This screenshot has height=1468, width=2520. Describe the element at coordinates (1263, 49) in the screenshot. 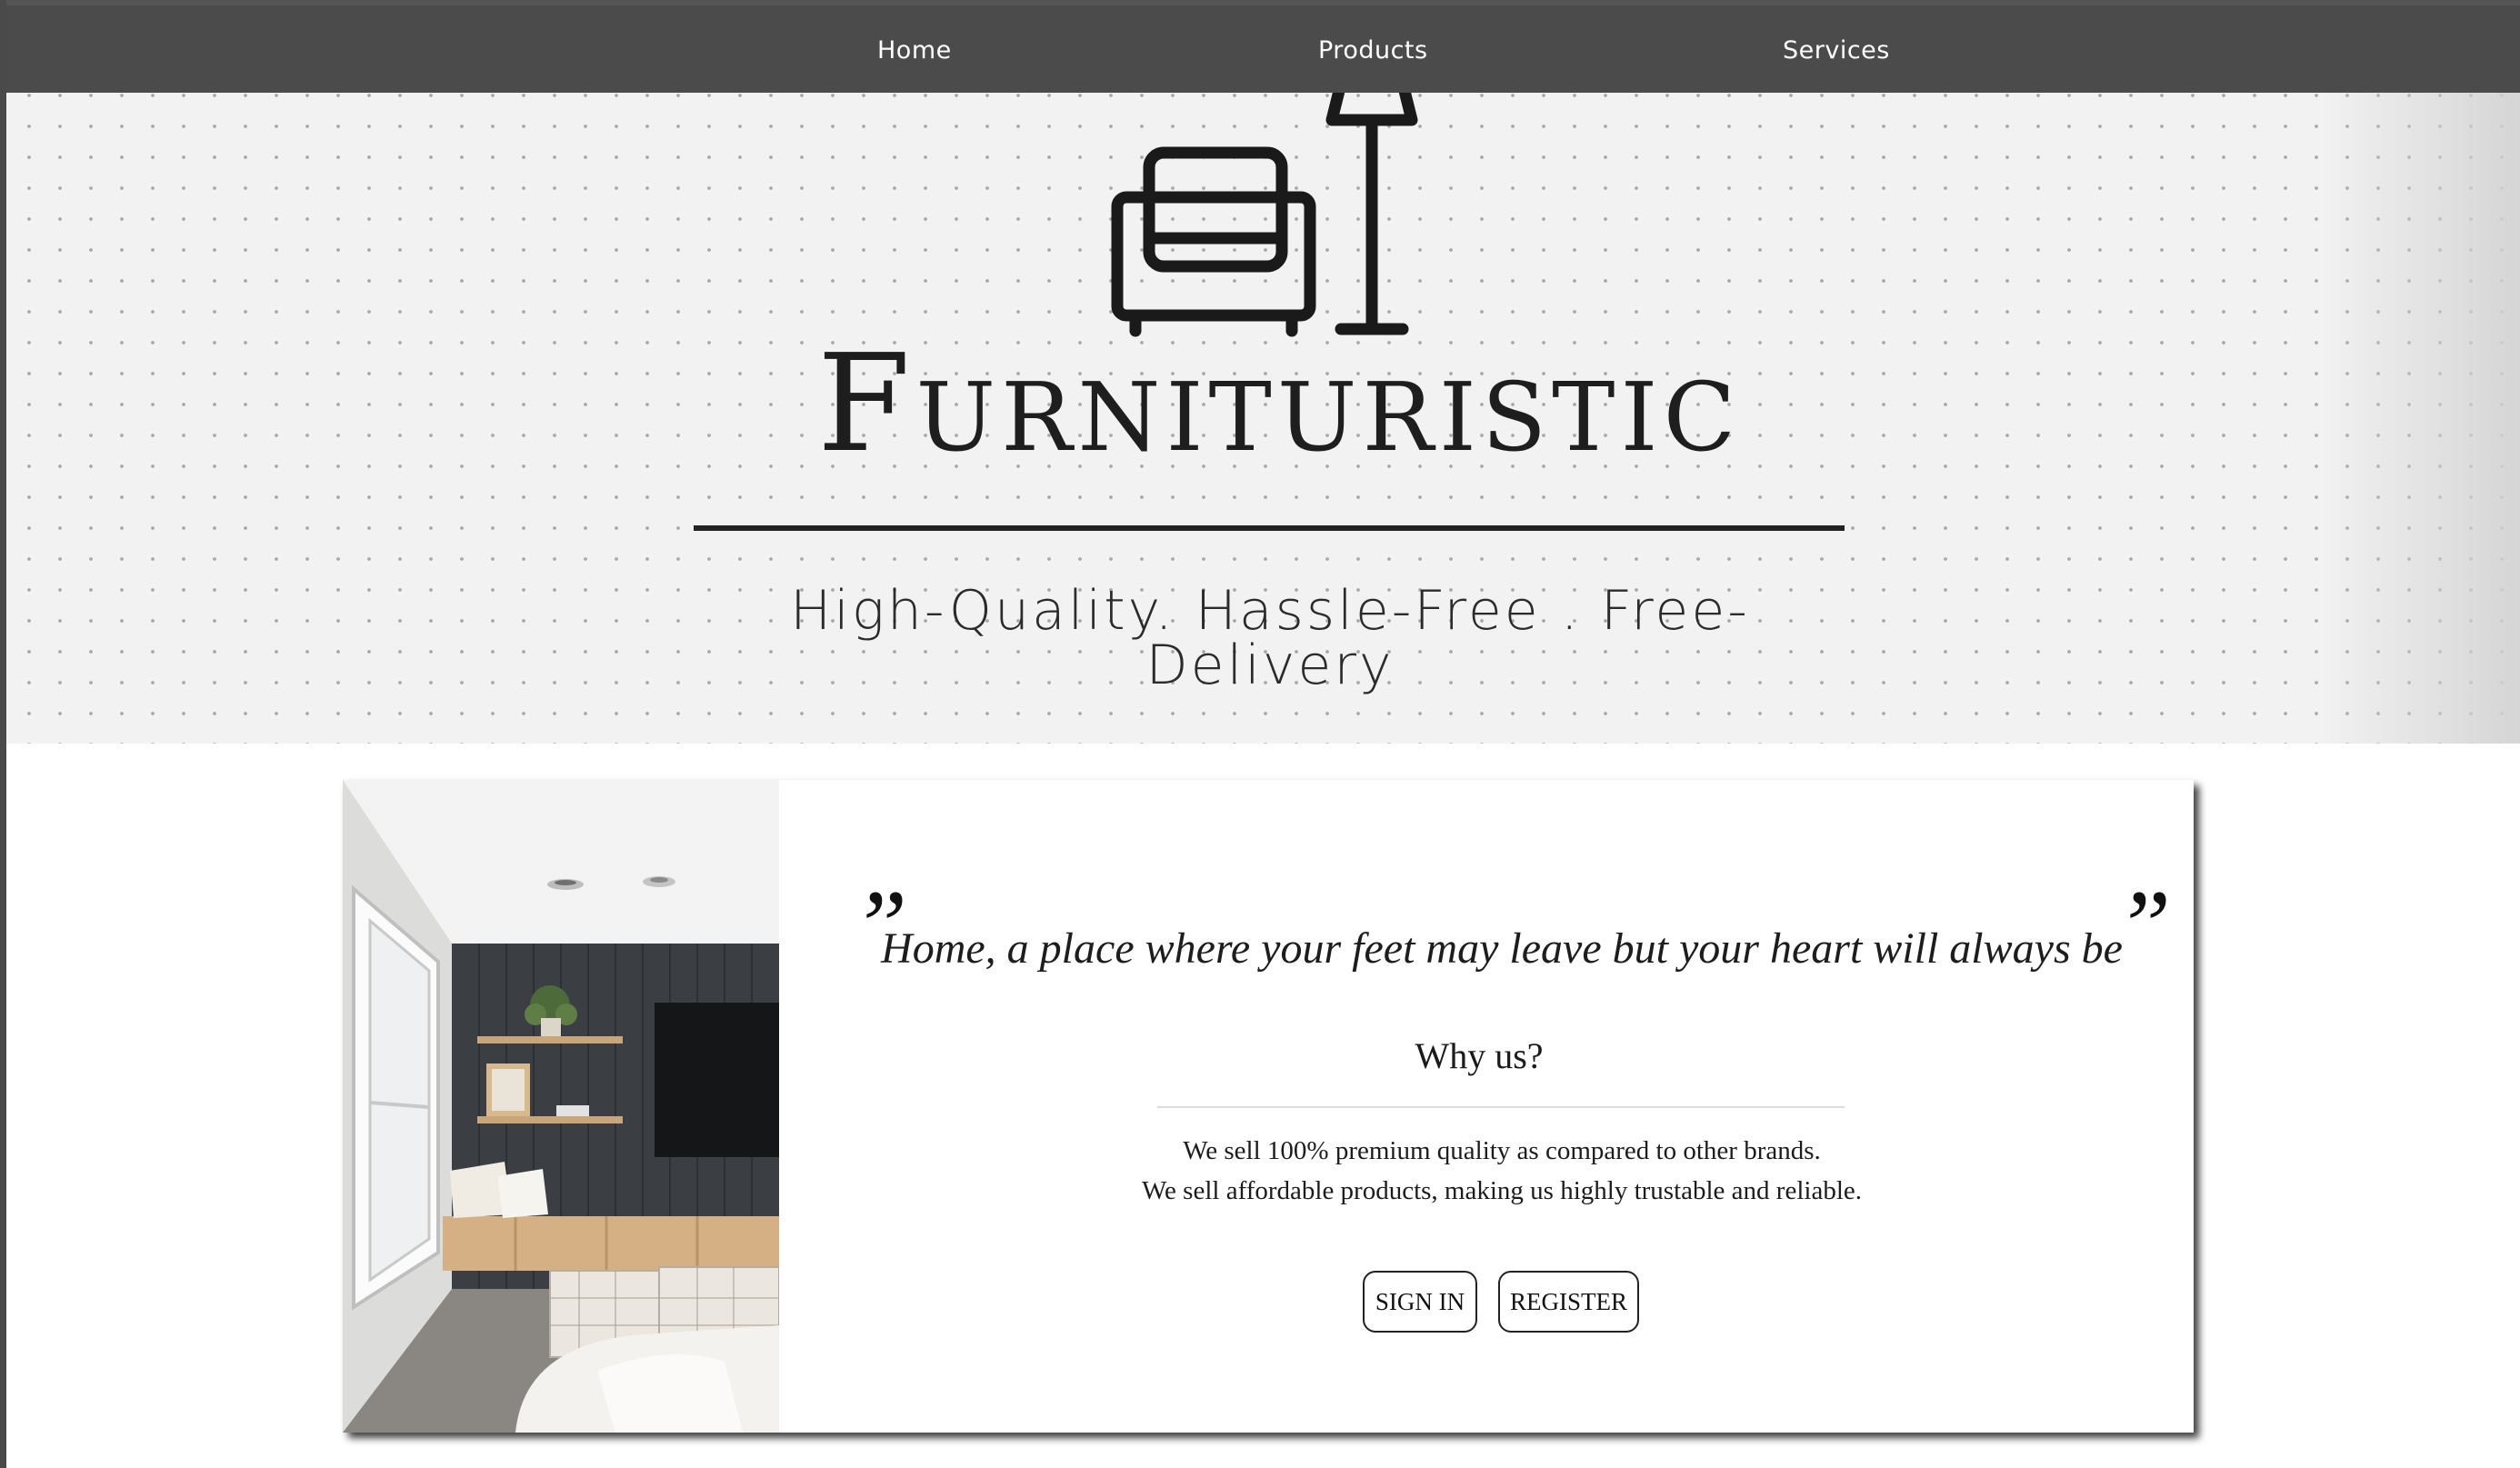

I see `top-navigation: Home Products Services` at that location.